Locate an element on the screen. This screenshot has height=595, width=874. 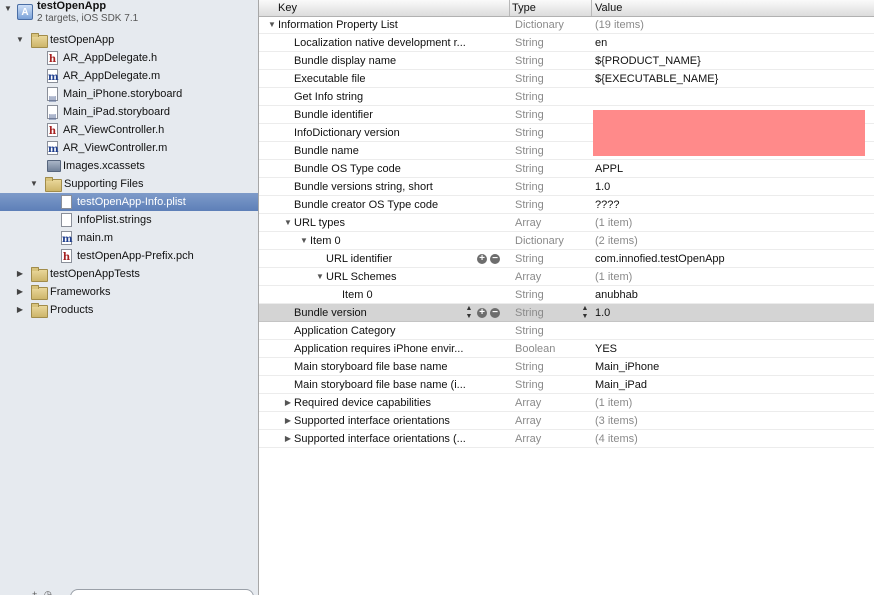
type-stepper: ▲ ▼ is located at coordinates (585, 313).